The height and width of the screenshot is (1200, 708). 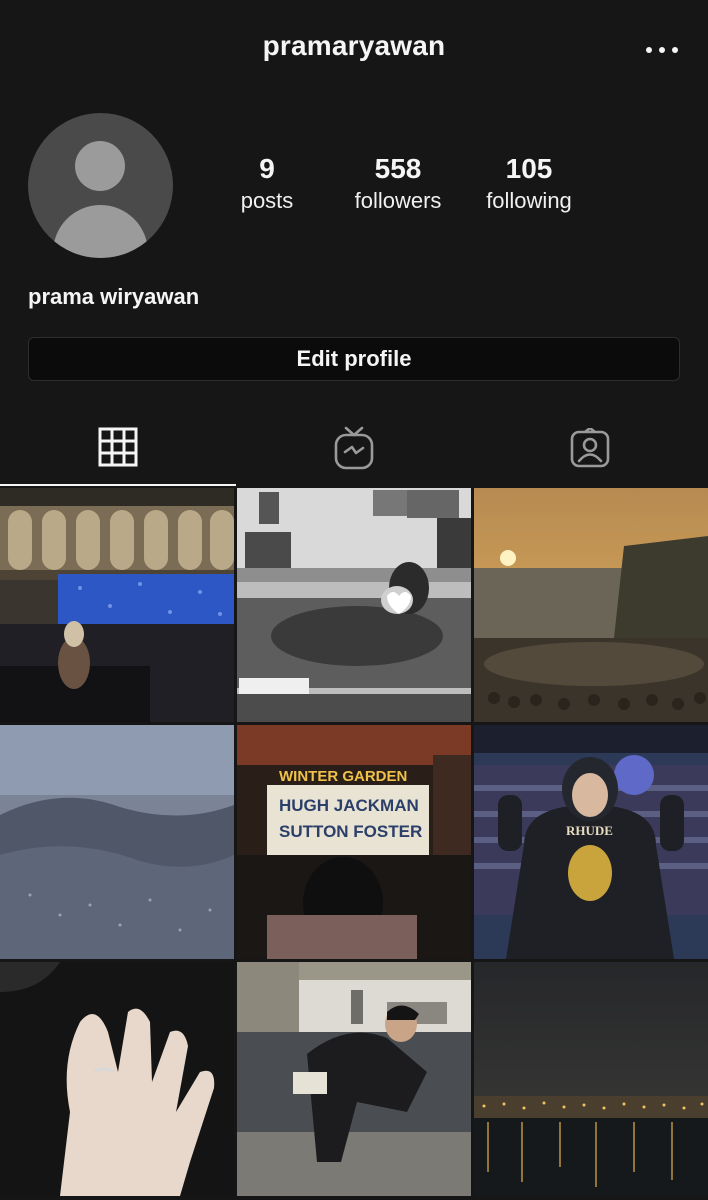 What do you see at coordinates (114, 296) in the screenshot?
I see `display-name: prama wiryawan` at bounding box center [114, 296].